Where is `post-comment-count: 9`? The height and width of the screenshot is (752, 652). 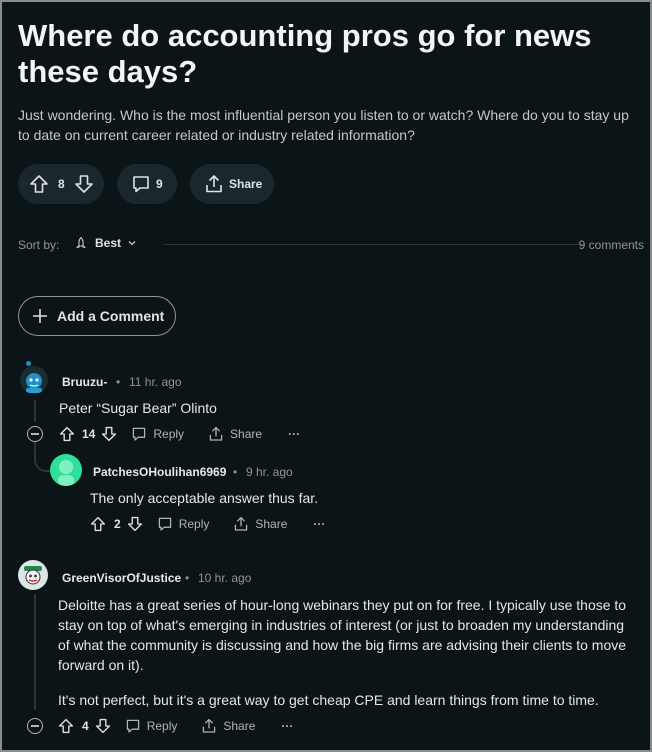 post-comment-count: 9 is located at coordinates (159, 184).